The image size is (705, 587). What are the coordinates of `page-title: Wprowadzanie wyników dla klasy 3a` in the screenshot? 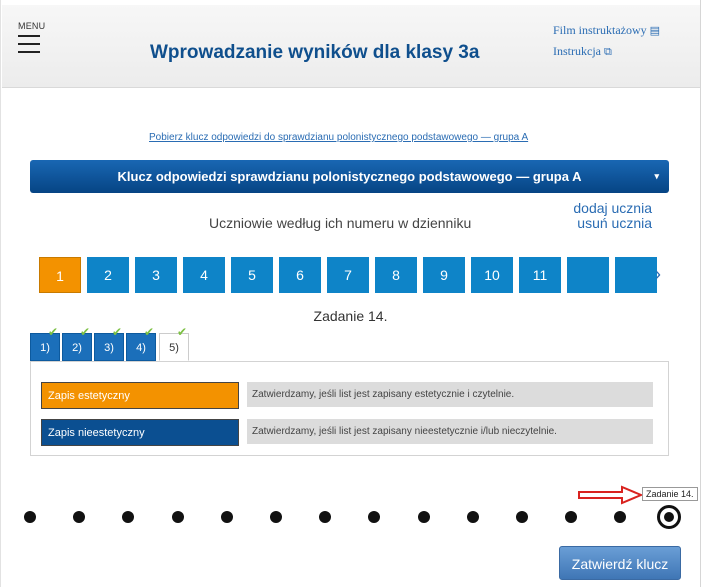 It's located at (315, 52).